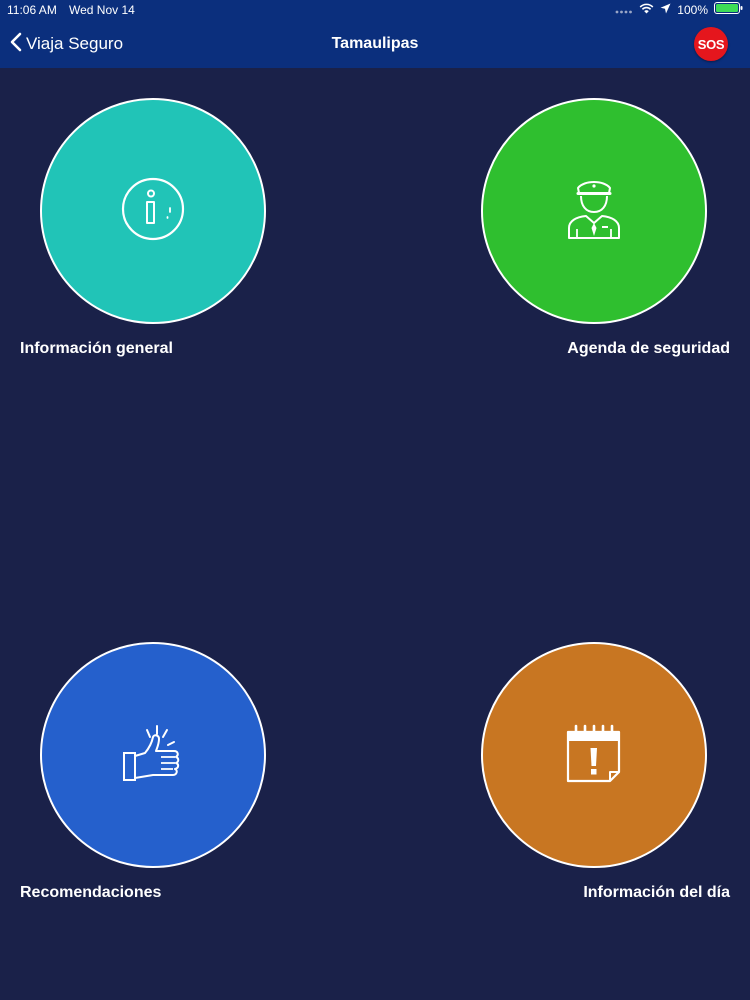 The image size is (750, 1000). What do you see at coordinates (375, 10) in the screenshot?
I see `status-bar: 11:06 AM Wed Nov 14 100%` at bounding box center [375, 10].